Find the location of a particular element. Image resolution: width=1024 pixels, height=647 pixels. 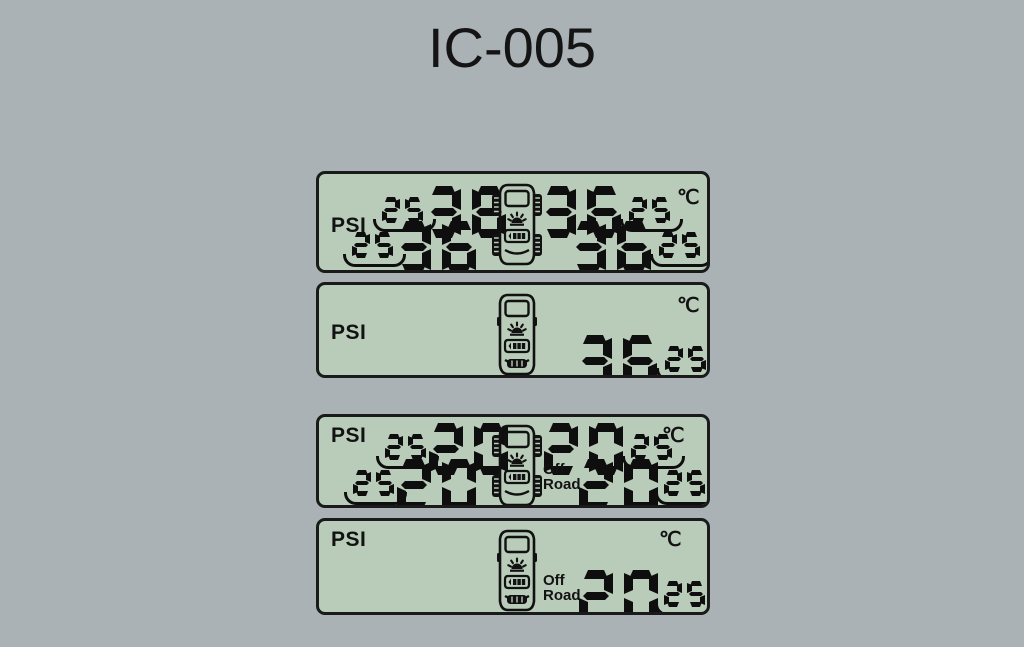

lcd-panel-spare-offroad: PSI ℃ Off Road is located at coordinates (513, 566).